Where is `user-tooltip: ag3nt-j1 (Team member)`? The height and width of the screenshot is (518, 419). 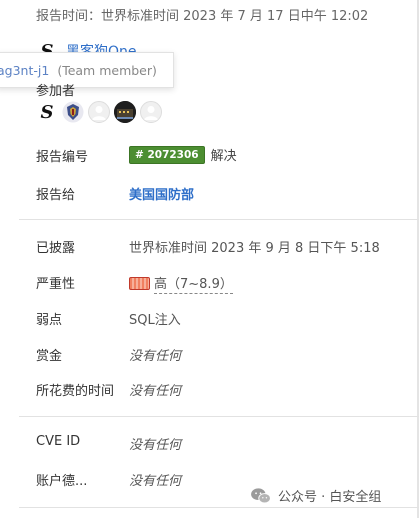 user-tooltip: ag3nt-j1 (Team member) is located at coordinates (87, 70).